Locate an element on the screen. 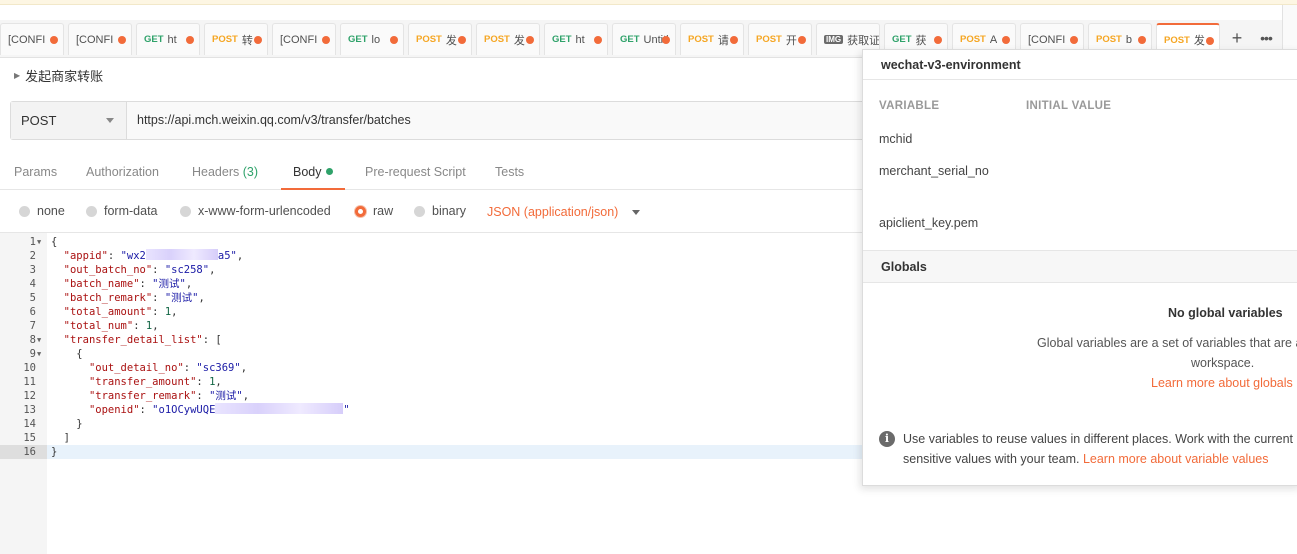 This screenshot has width=1297, height=554. json-string: "o1OCywUQE is located at coordinates (184, 410).